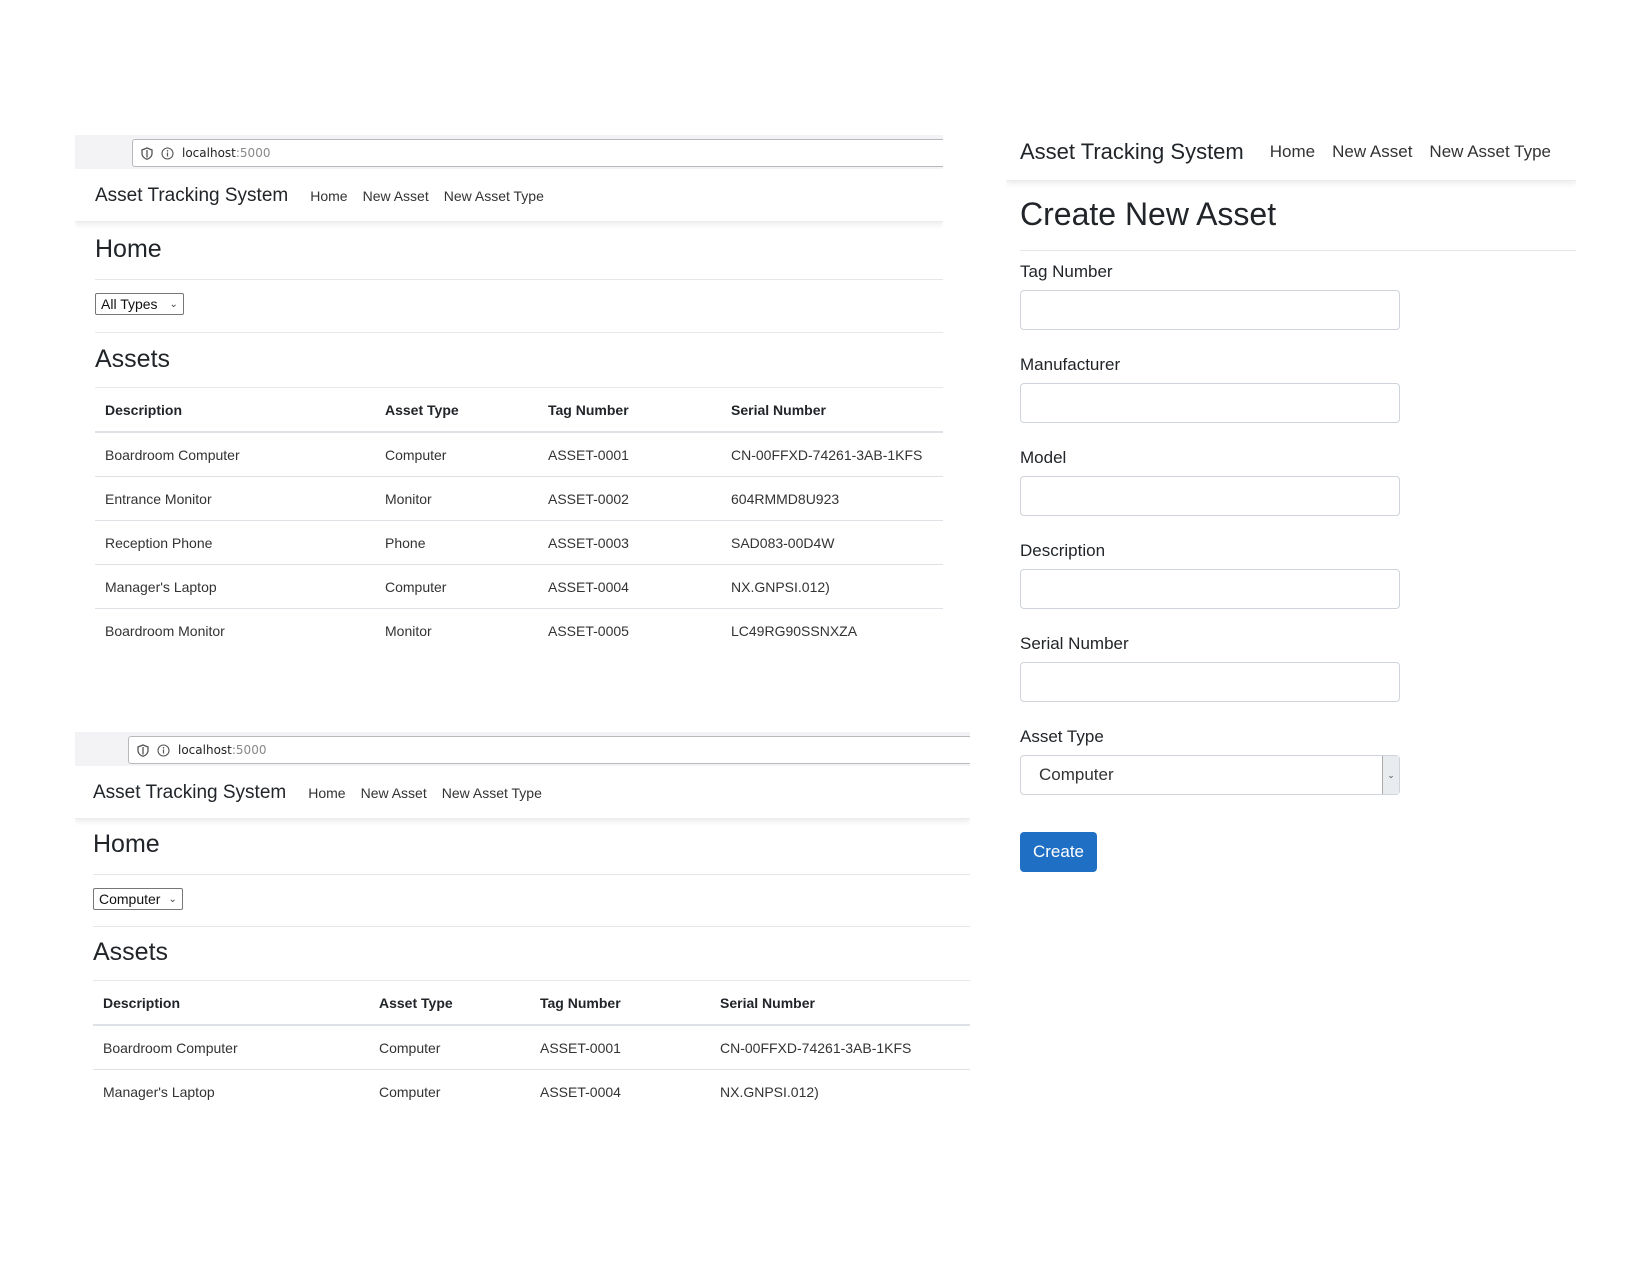 The image size is (1650, 1275). What do you see at coordinates (129, 304) in the screenshot?
I see `filter-value: All Types` at bounding box center [129, 304].